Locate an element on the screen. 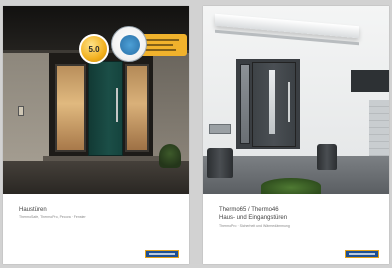 The image size is (392, 268). shrub is located at coordinates (291, 186).